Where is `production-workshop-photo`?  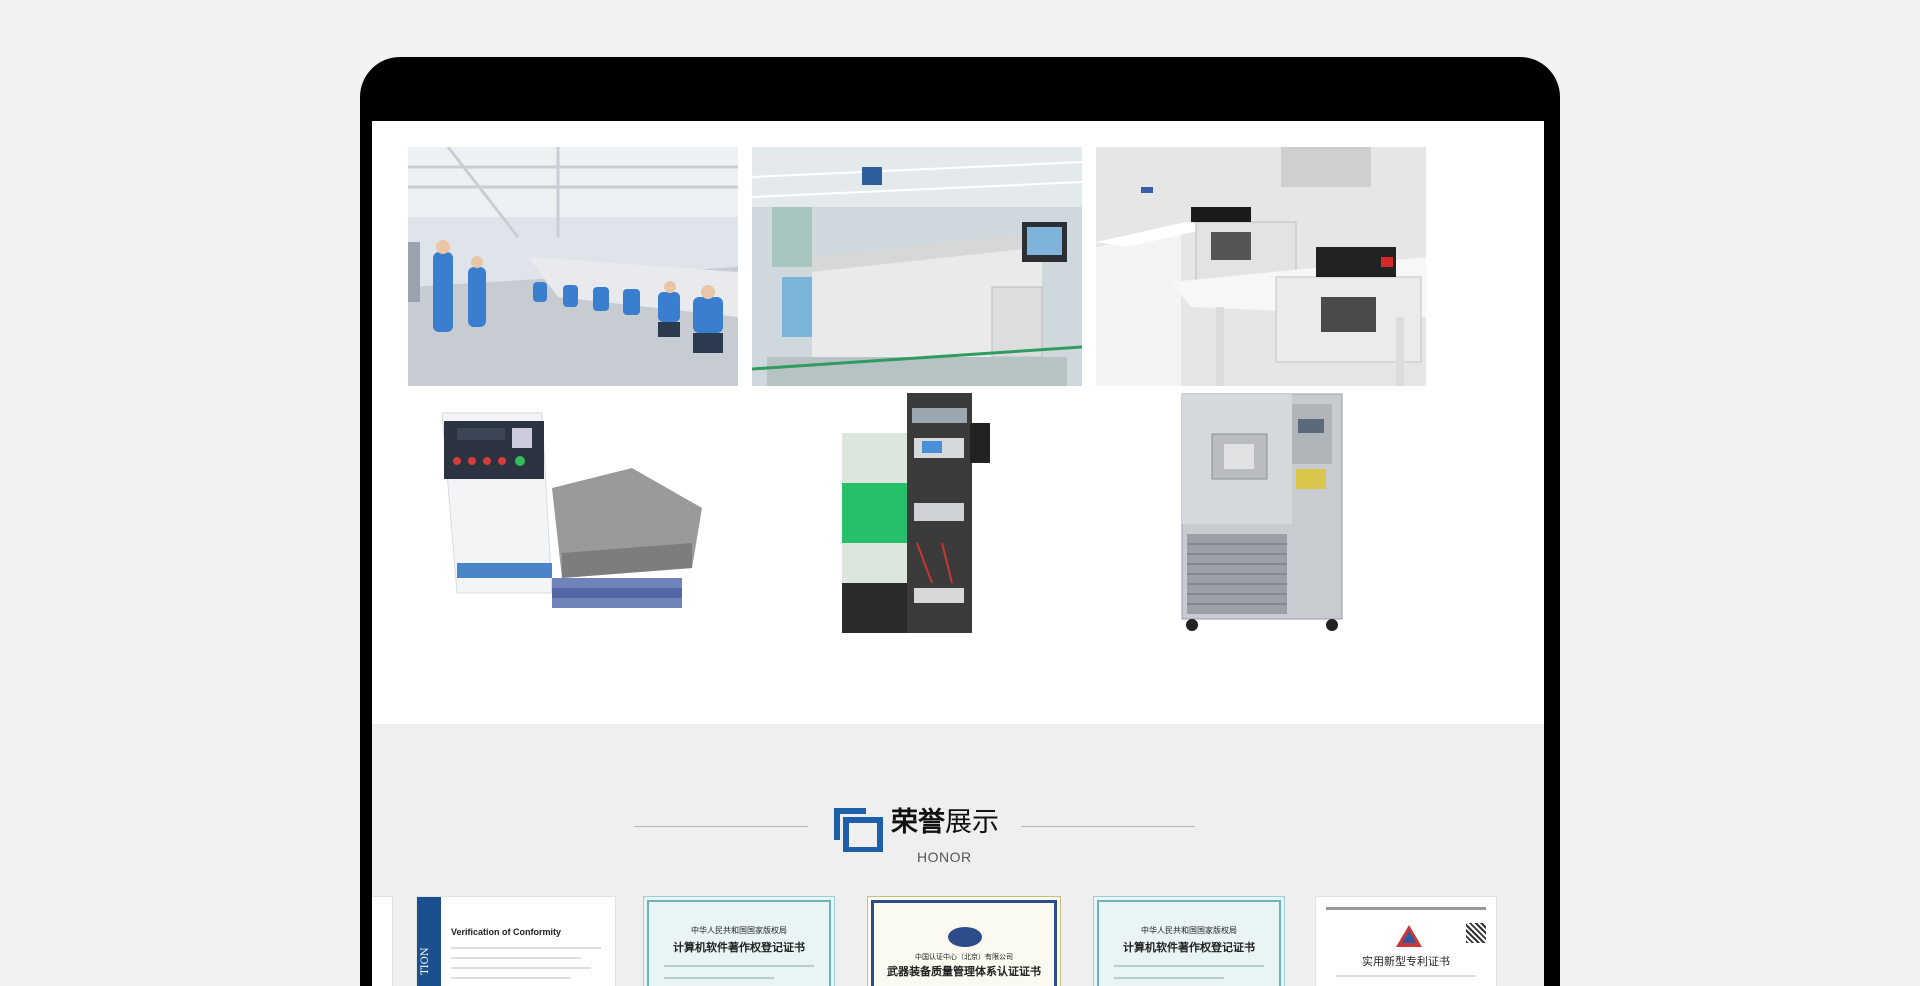
production-workshop-photo is located at coordinates (573, 266).